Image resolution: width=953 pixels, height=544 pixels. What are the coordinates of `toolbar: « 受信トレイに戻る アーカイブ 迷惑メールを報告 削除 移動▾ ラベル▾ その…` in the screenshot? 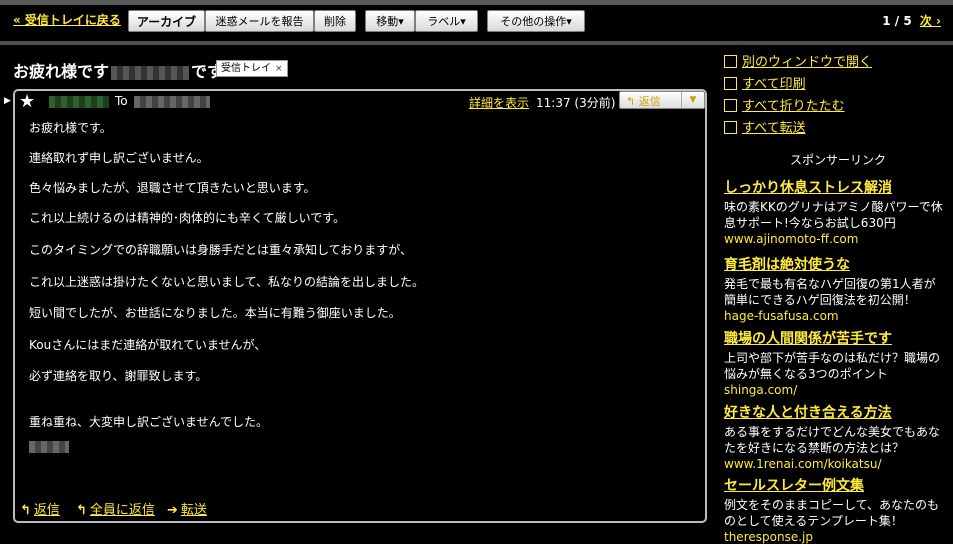 It's located at (476, 23).